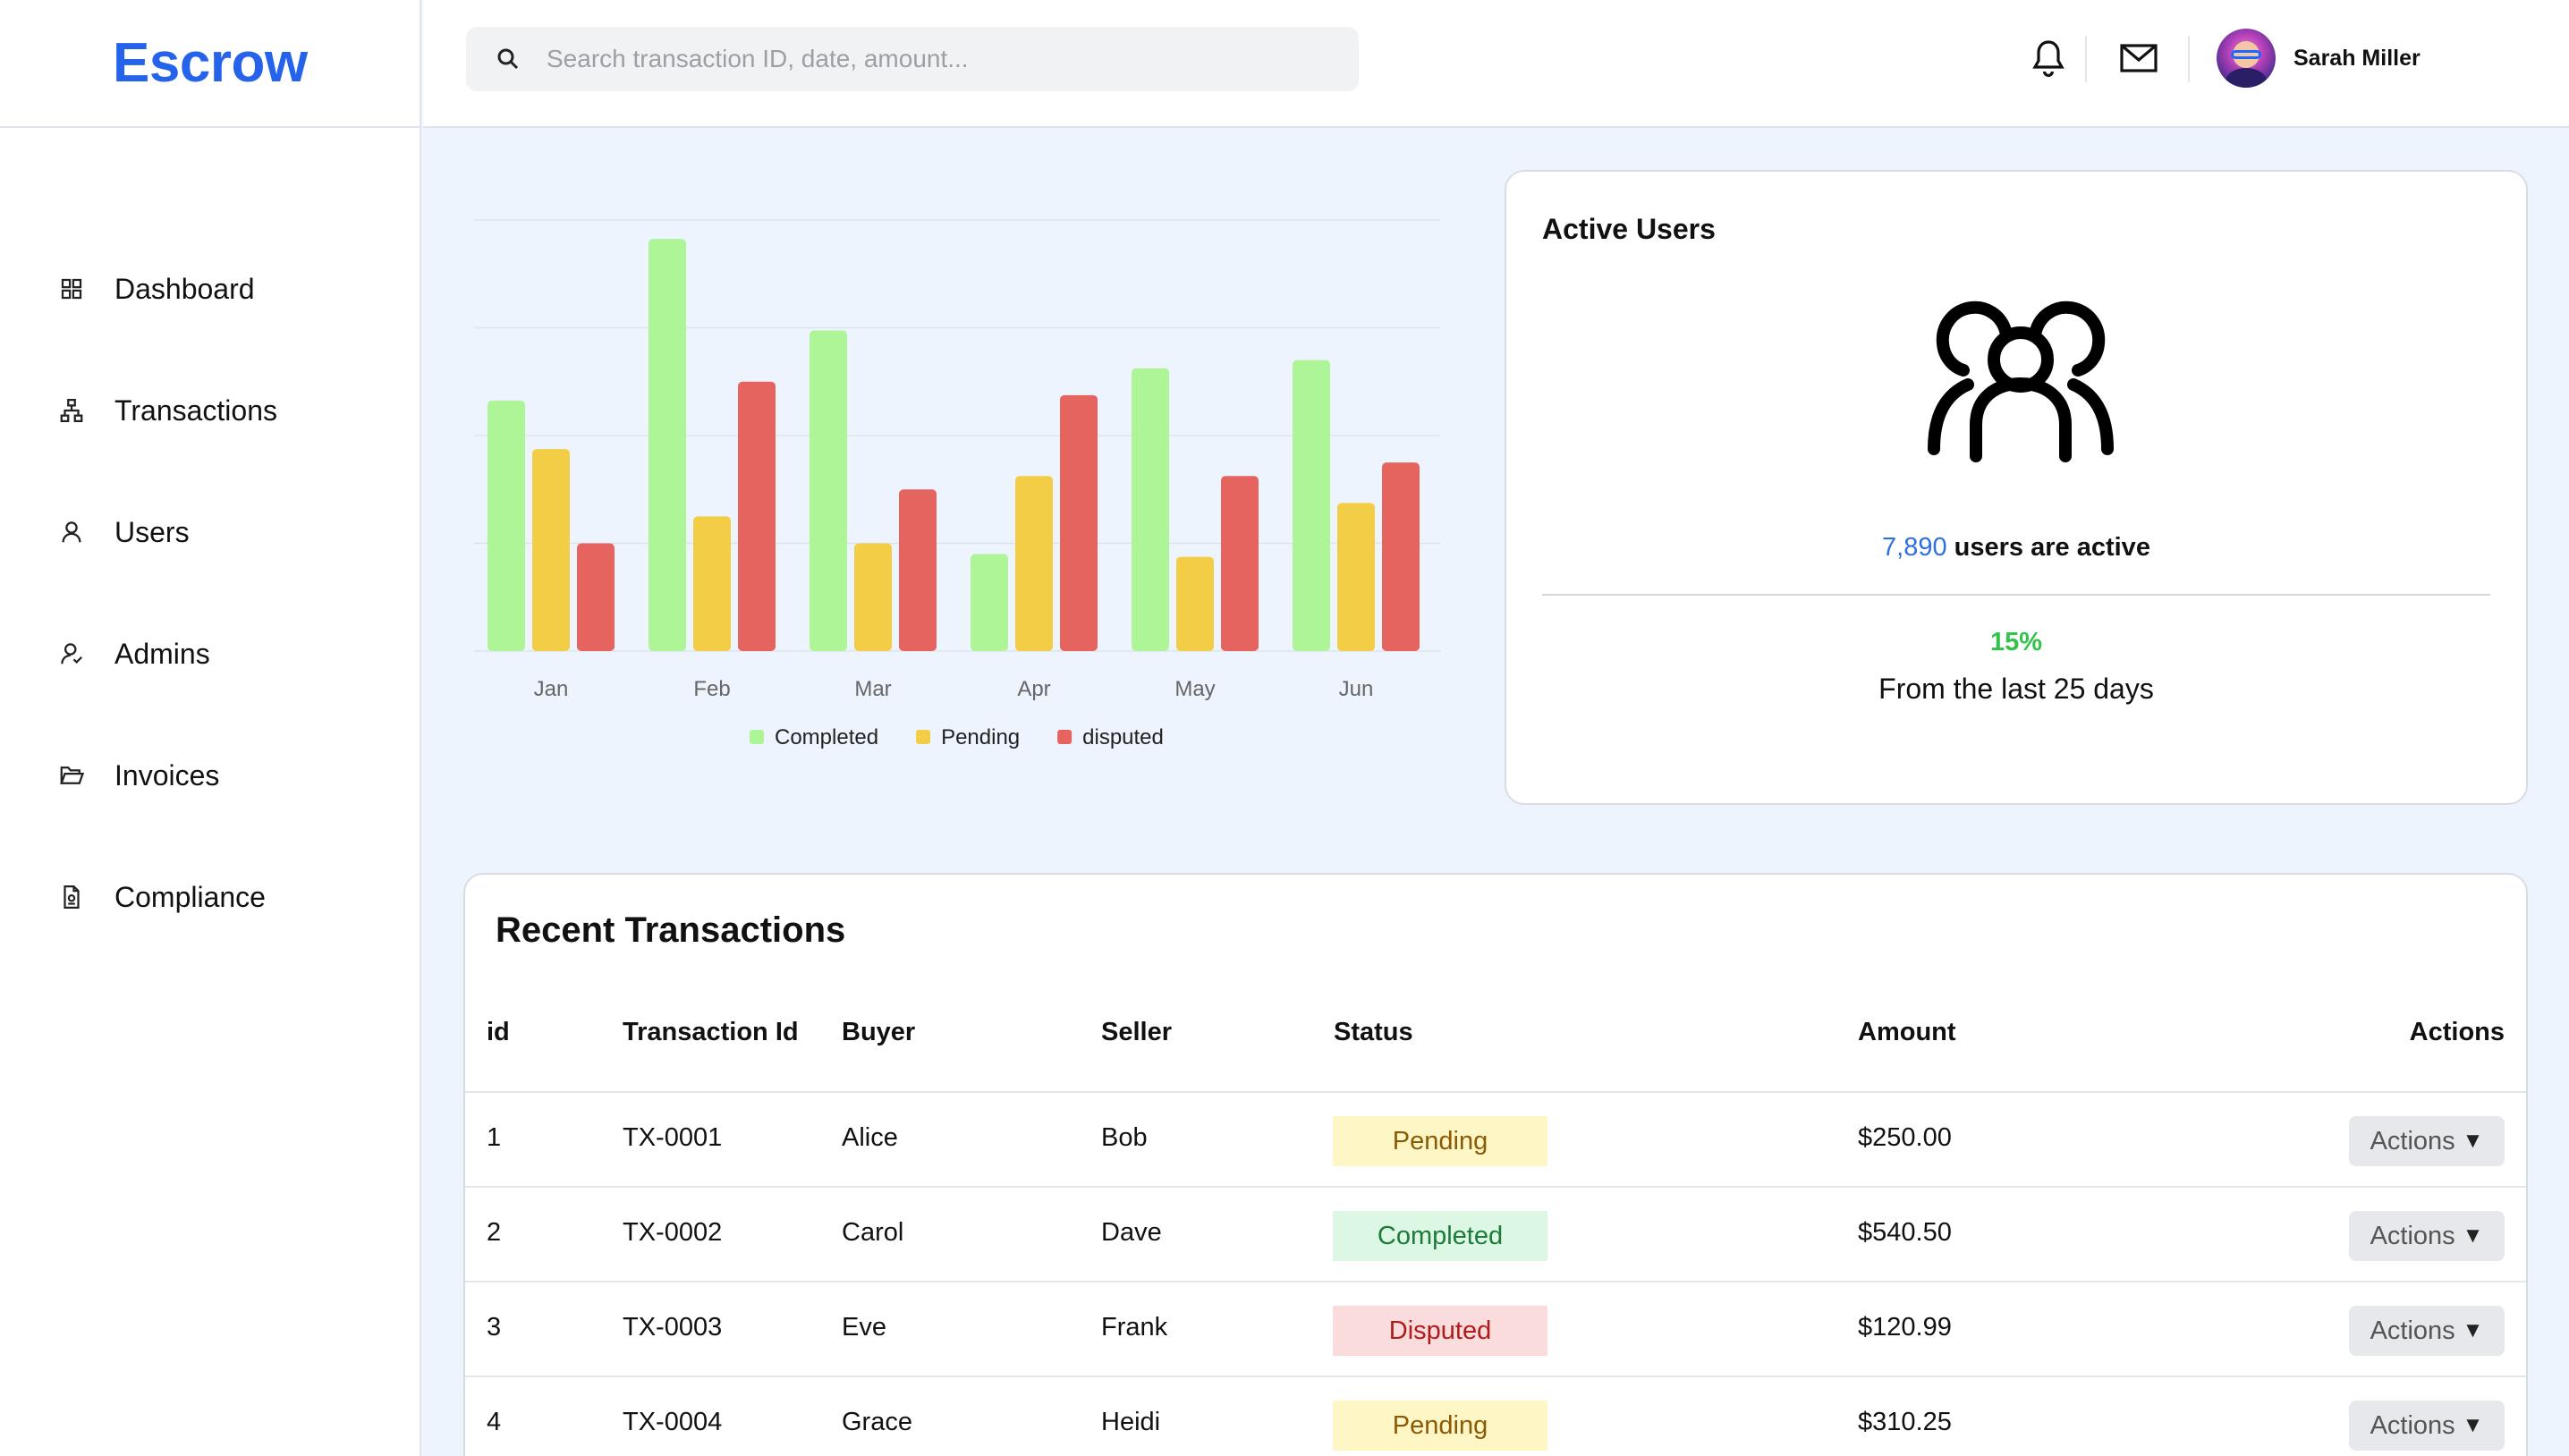  I want to click on bar-completed-apr, so click(990, 602).